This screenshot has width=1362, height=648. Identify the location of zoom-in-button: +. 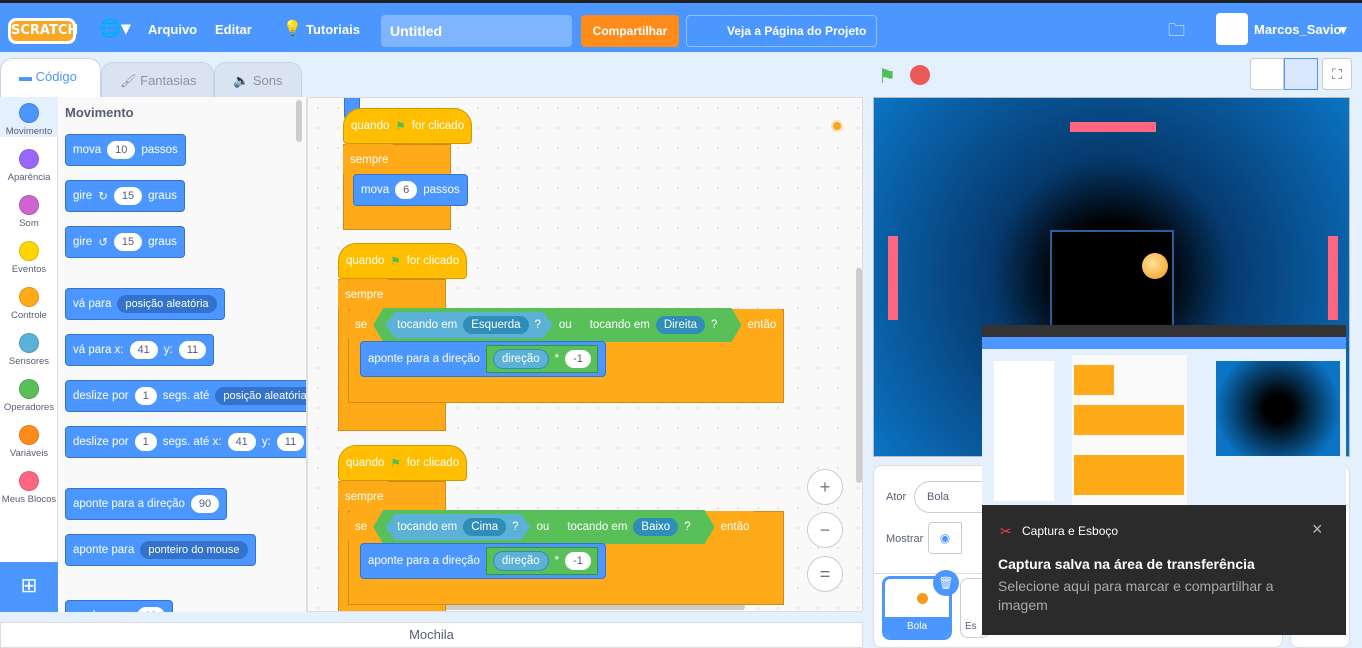
(825, 487).